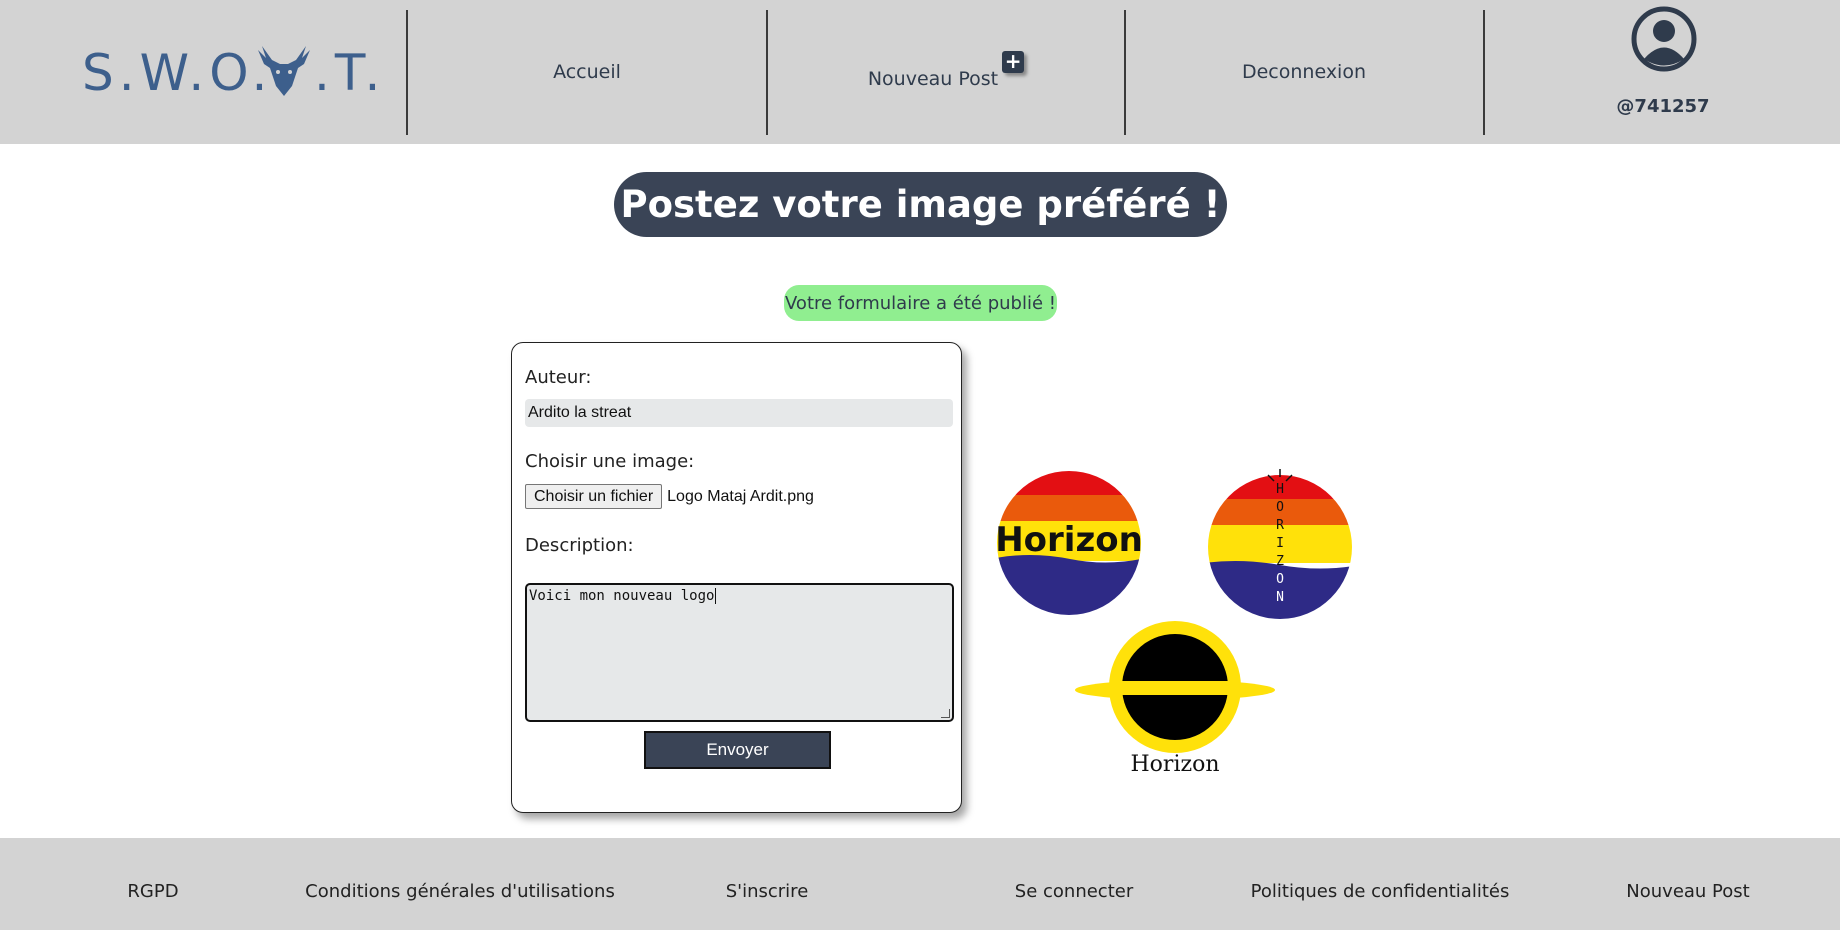 The image size is (1840, 930). Describe the element at coordinates (933, 79) in the screenshot. I see `nav-nouveau-post-label: Nouveau Post` at that location.